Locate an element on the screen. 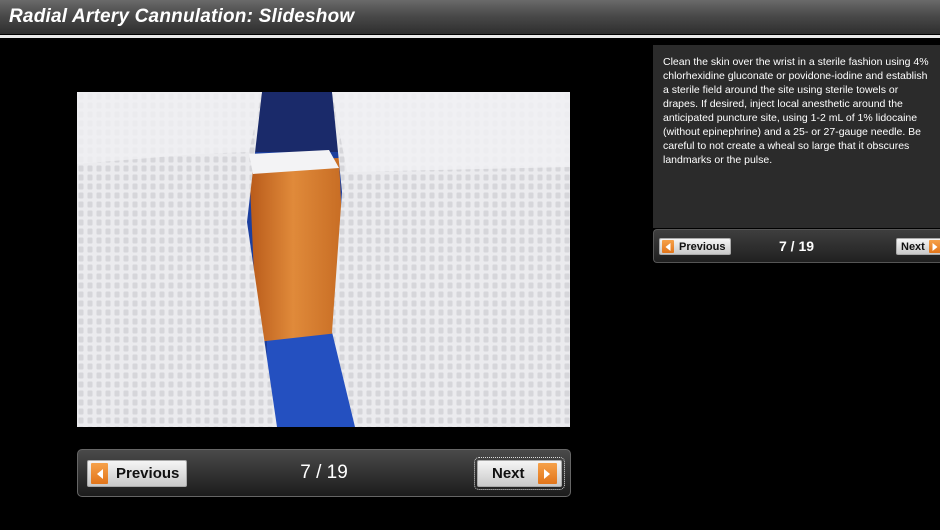 The width and height of the screenshot is (940, 530). next-button-label: Next is located at coordinates (508, 473).